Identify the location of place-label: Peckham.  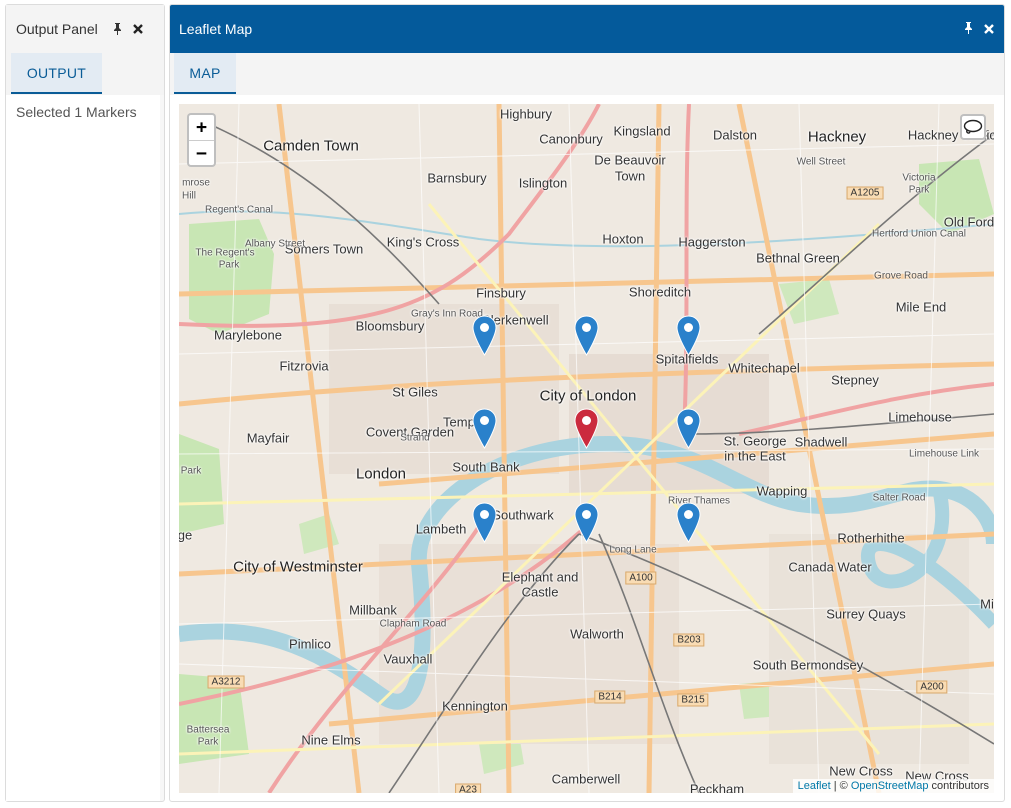
(717, 787).